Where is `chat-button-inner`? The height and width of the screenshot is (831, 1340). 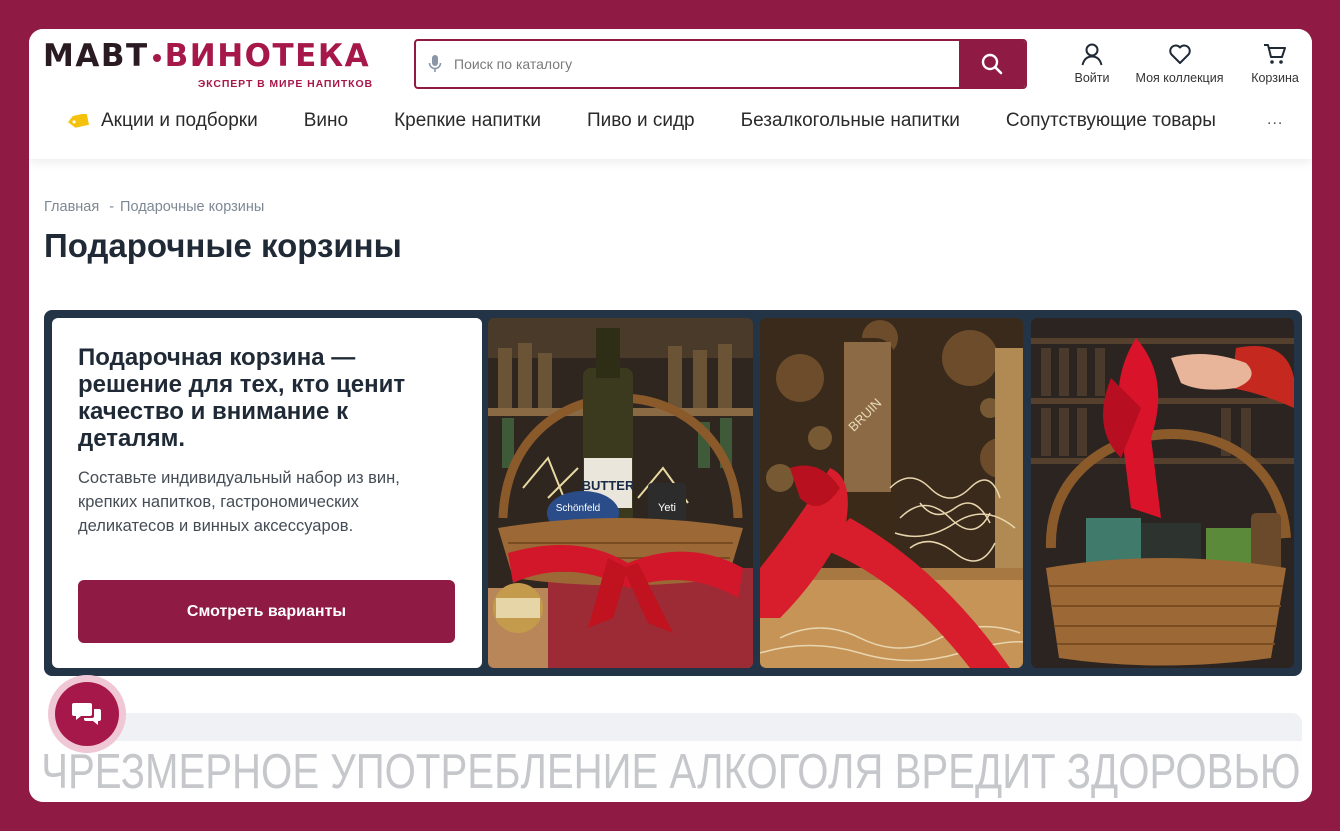
chat-button-inner is located at coordinates (87, 714).